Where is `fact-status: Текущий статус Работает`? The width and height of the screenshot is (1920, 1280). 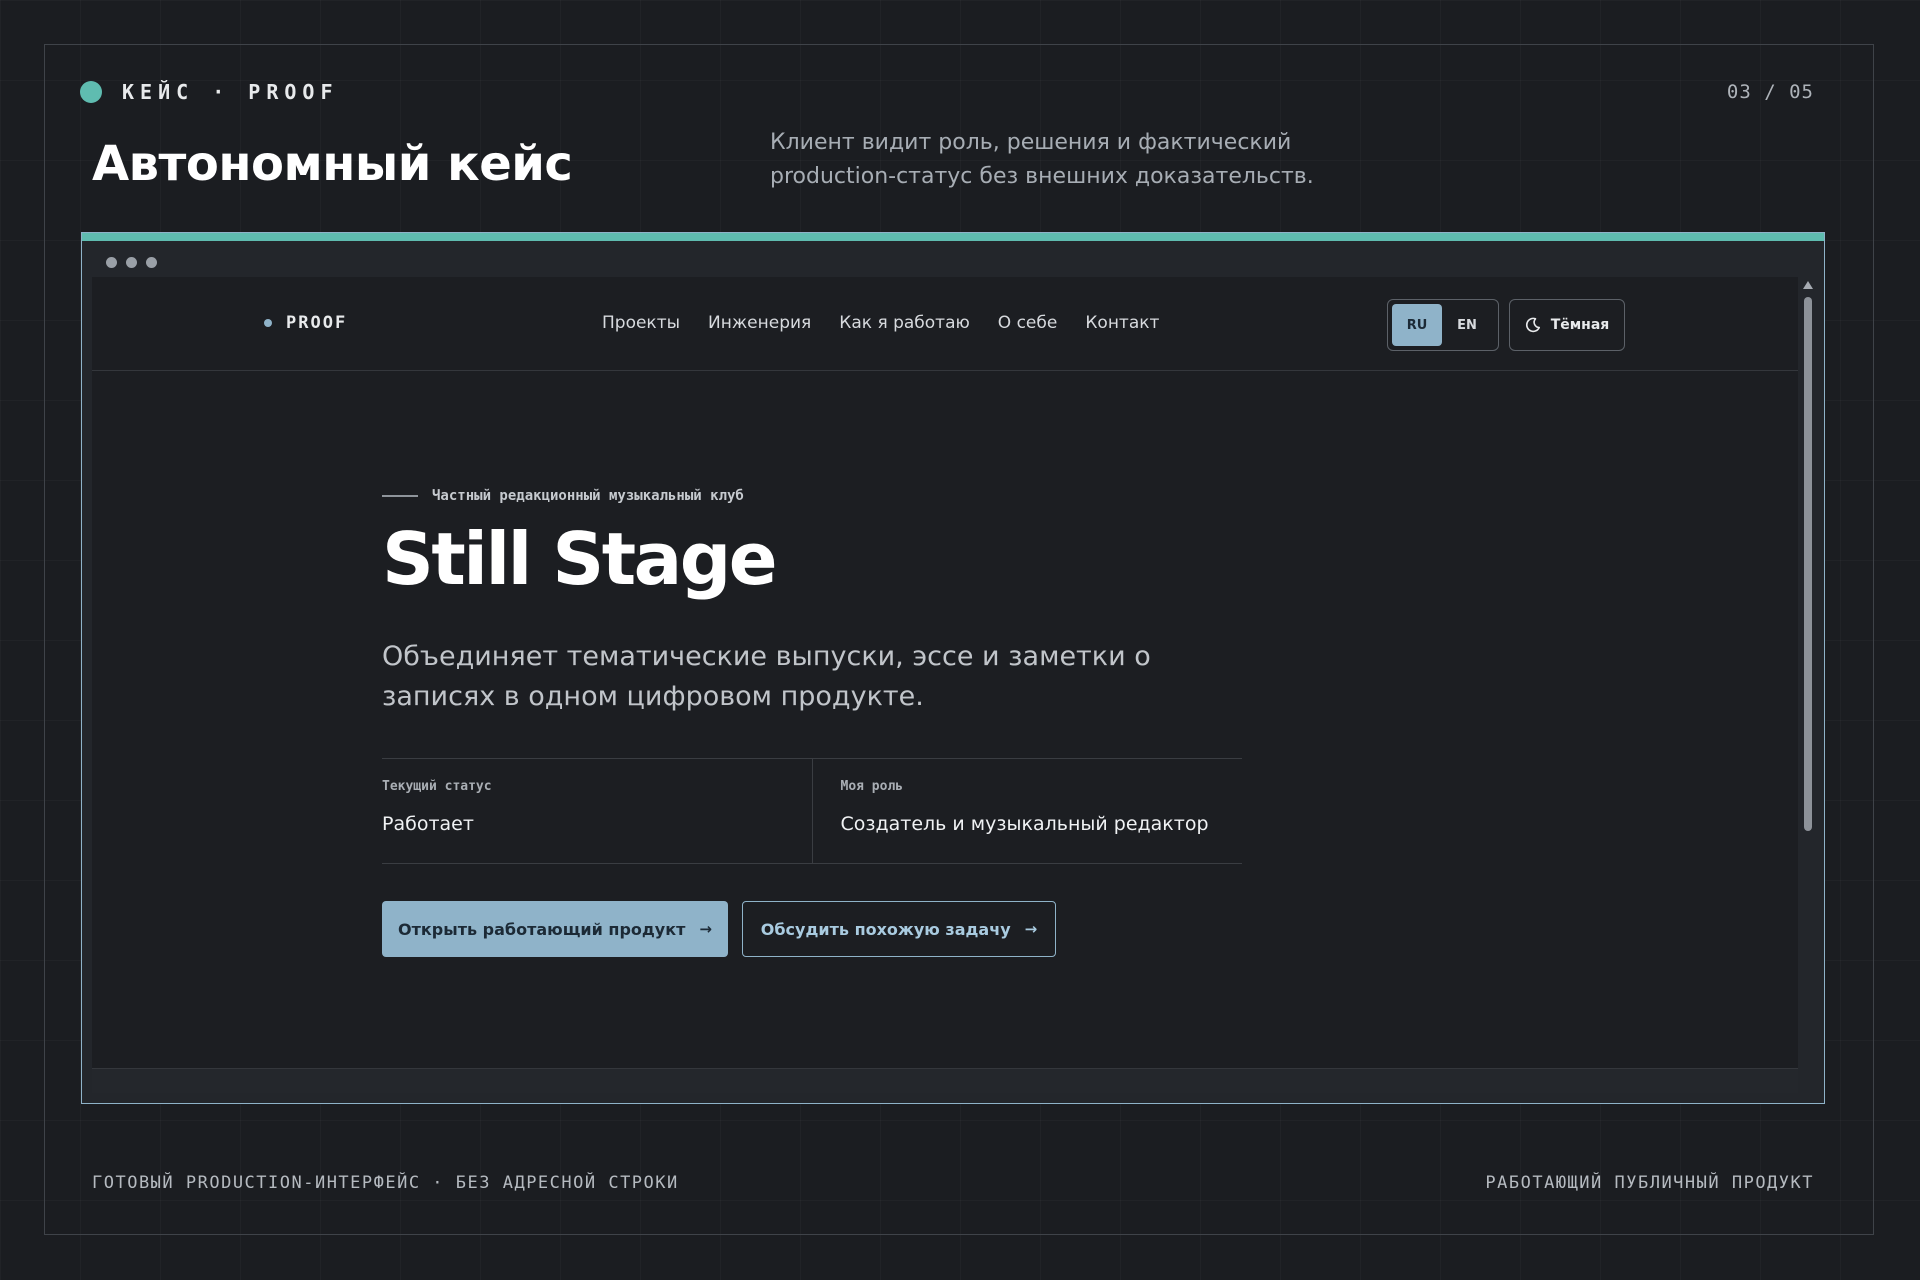 fact-status: Текущий статус Работает is located at coordinates (597, 811).